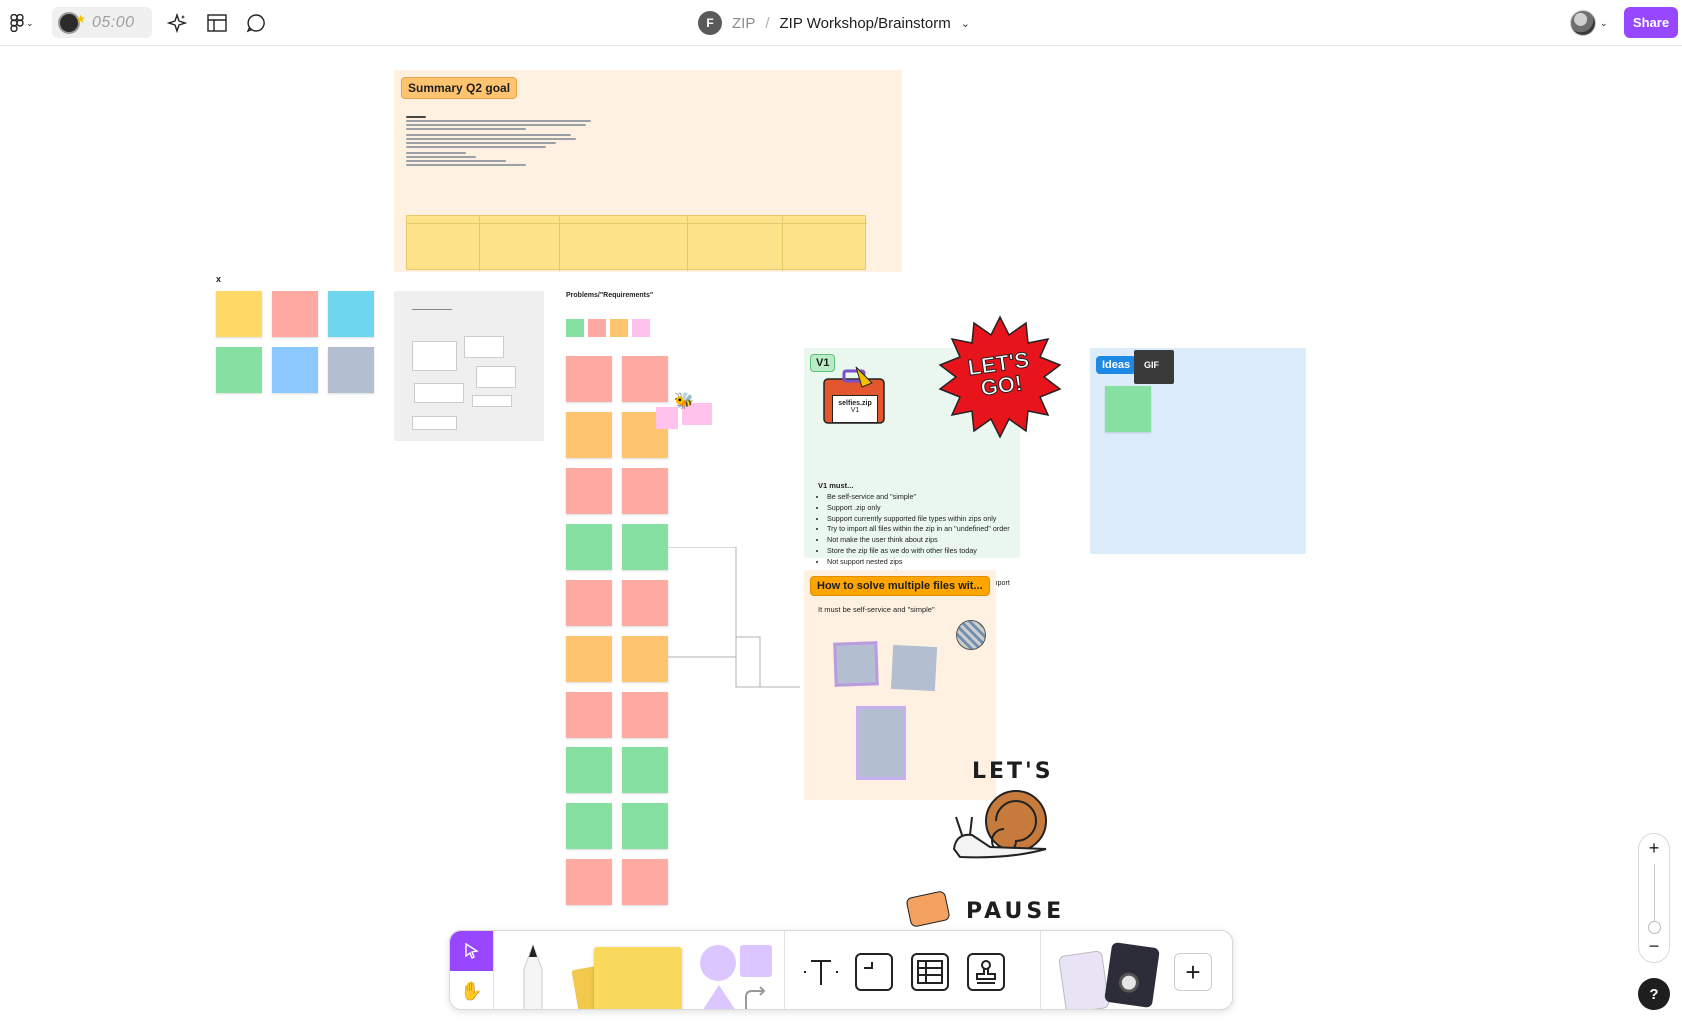  Describe the element at coordinates (72, 22) in the screenshot. I see `timer-icon` at that location.